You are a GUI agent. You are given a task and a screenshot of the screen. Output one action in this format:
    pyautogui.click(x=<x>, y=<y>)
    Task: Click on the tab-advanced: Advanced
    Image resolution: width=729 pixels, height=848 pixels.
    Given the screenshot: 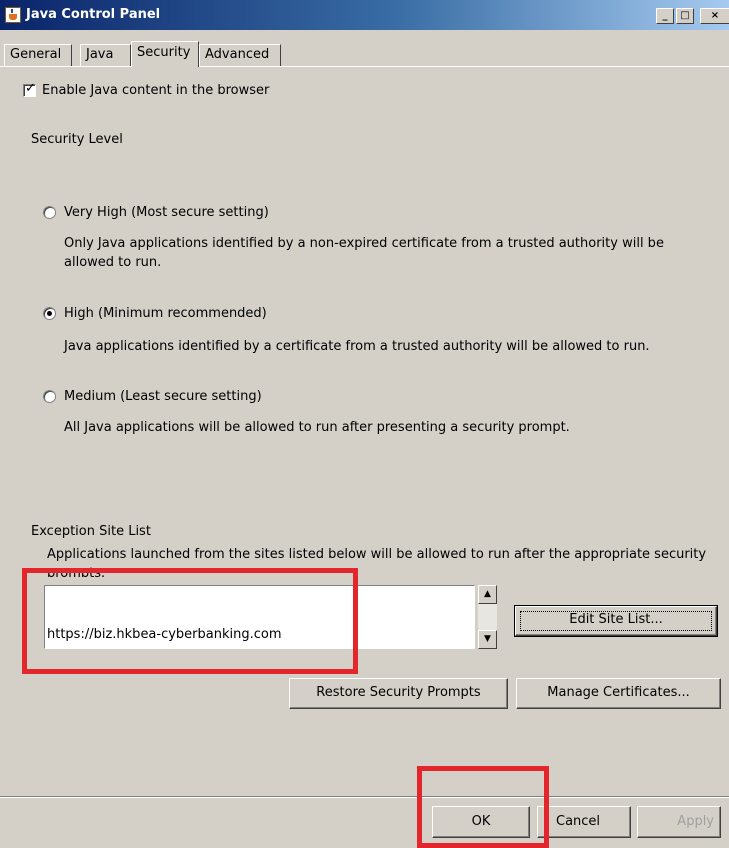 What is the action you would take?
    pyautogui.click(x=240, y=55)
    